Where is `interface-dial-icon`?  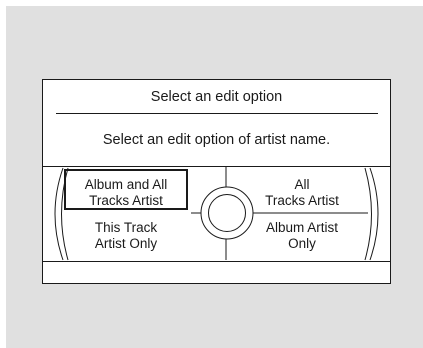
interface-dial-icon is located at coordinates (227, 213).